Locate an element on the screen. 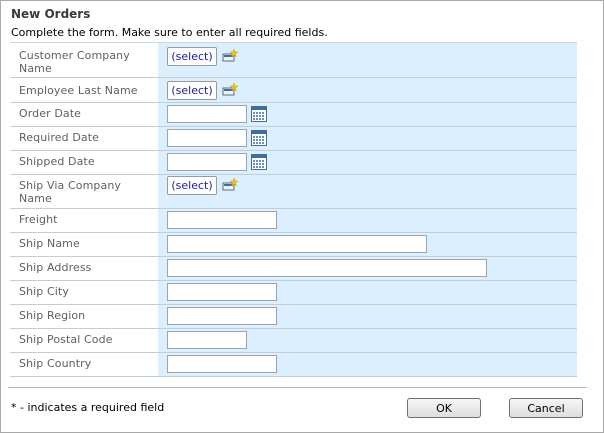 The width and height of the screenshot is (604, 433). cancel-button: Cancel is located at coordinates (546, 408).